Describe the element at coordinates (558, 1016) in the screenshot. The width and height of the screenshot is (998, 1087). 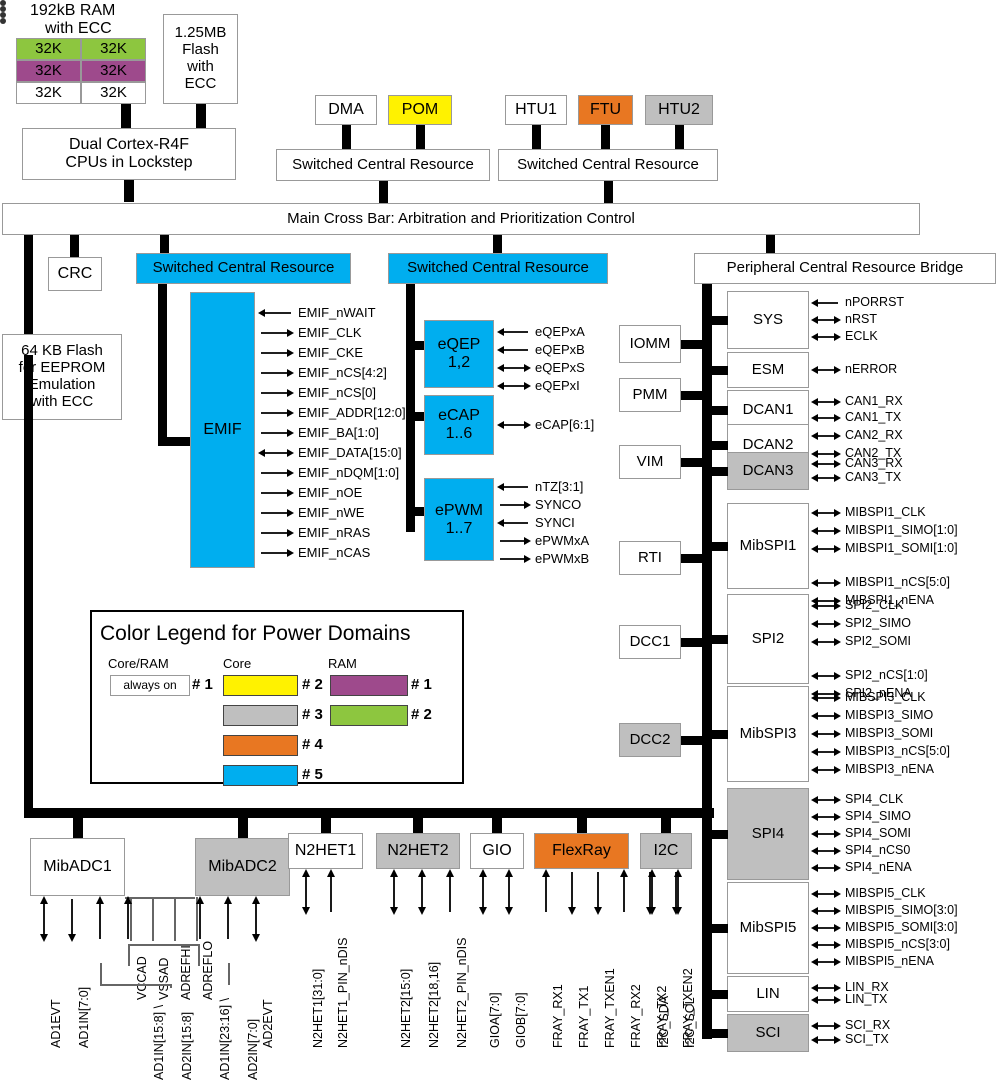
I see `pin-label-flexray-0: FRAY_RX1` at that location.